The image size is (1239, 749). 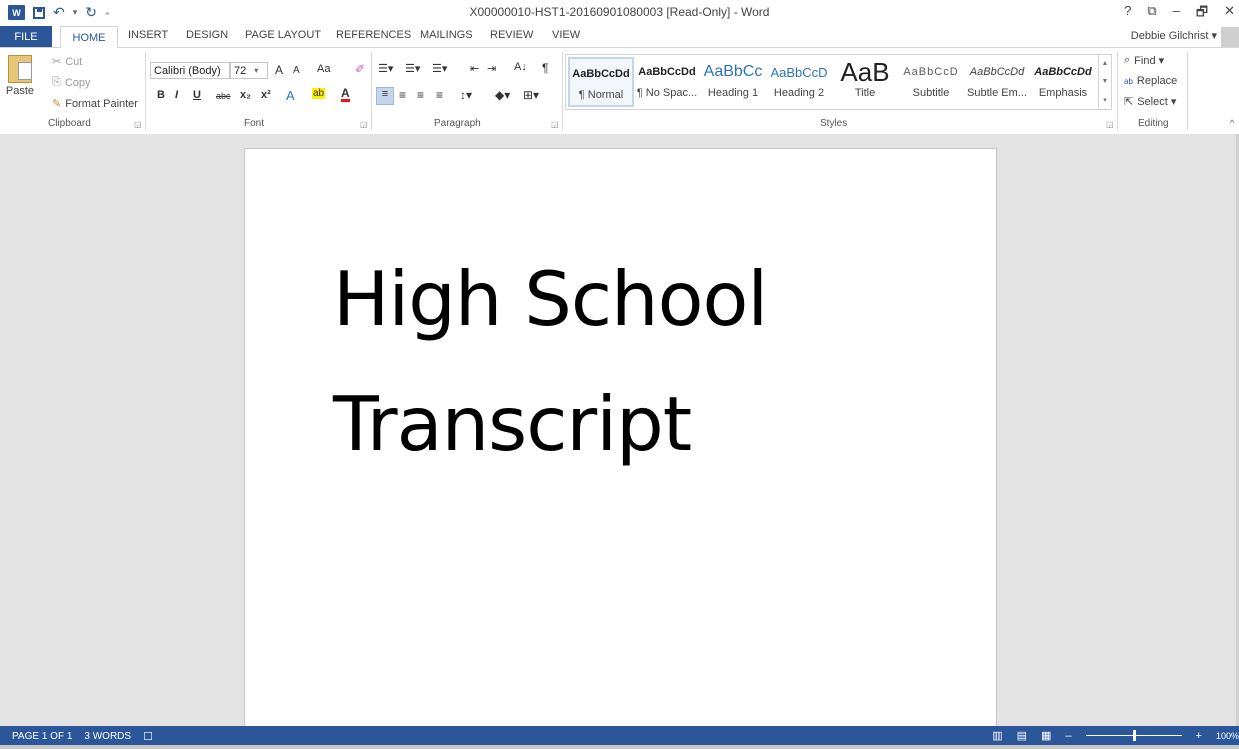 What do you see at coordinates (245, 95) in the screenshot?
I see `subscript-button: x₂` at bounding box center [245, 95].